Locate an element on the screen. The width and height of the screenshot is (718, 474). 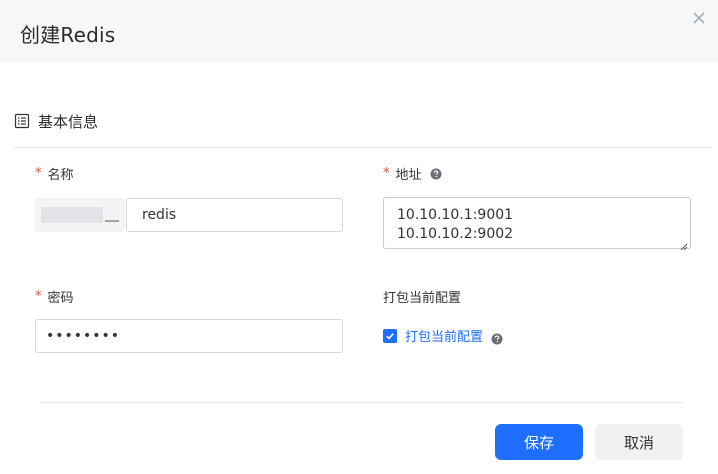
address-label: * 地址 is located at coordinates (412, 173).